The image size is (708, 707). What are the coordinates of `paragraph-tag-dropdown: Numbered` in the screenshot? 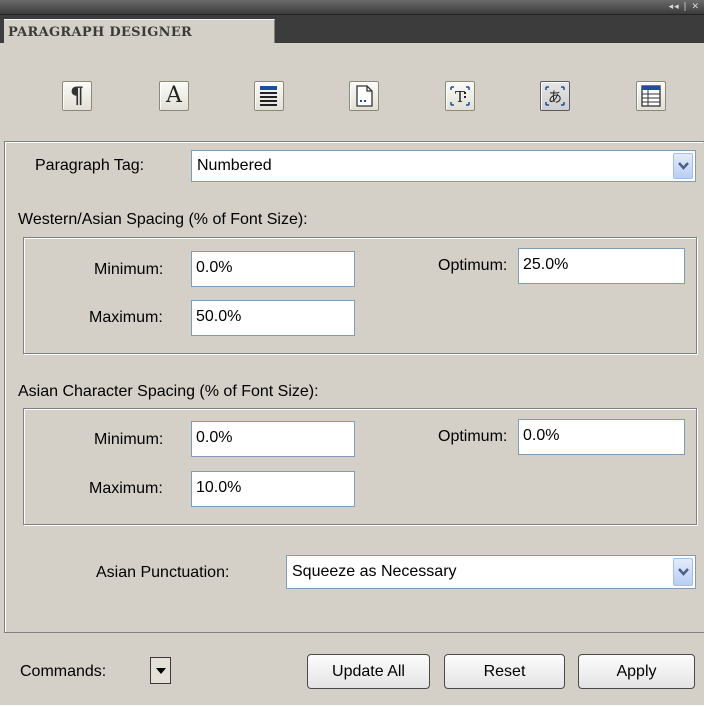 It's located at (443, 166).